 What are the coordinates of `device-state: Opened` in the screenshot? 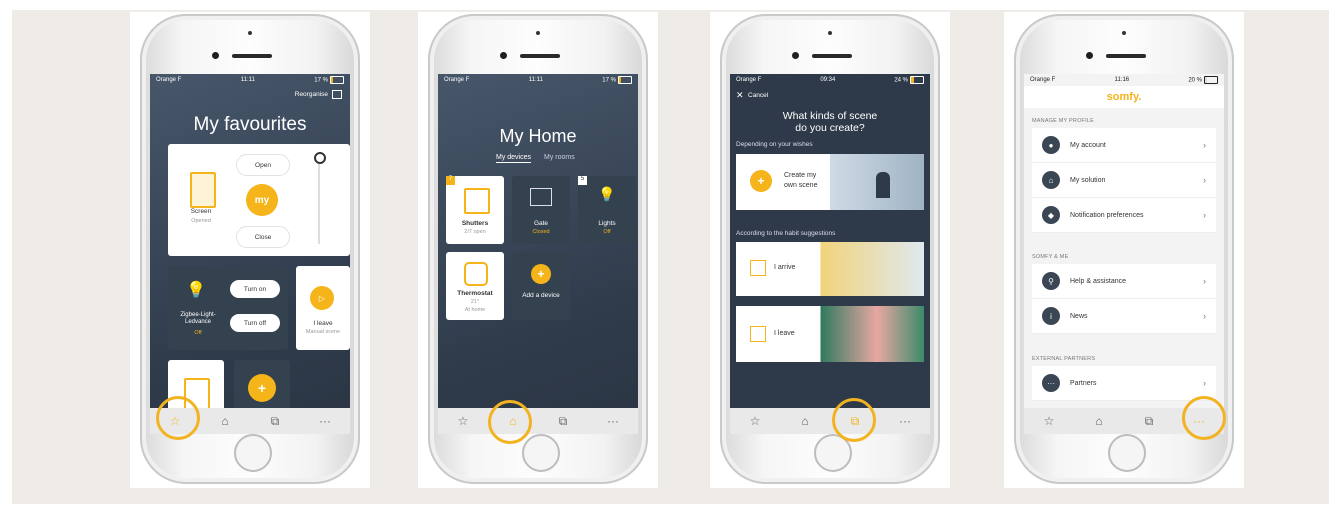 It's located at (201, 221).